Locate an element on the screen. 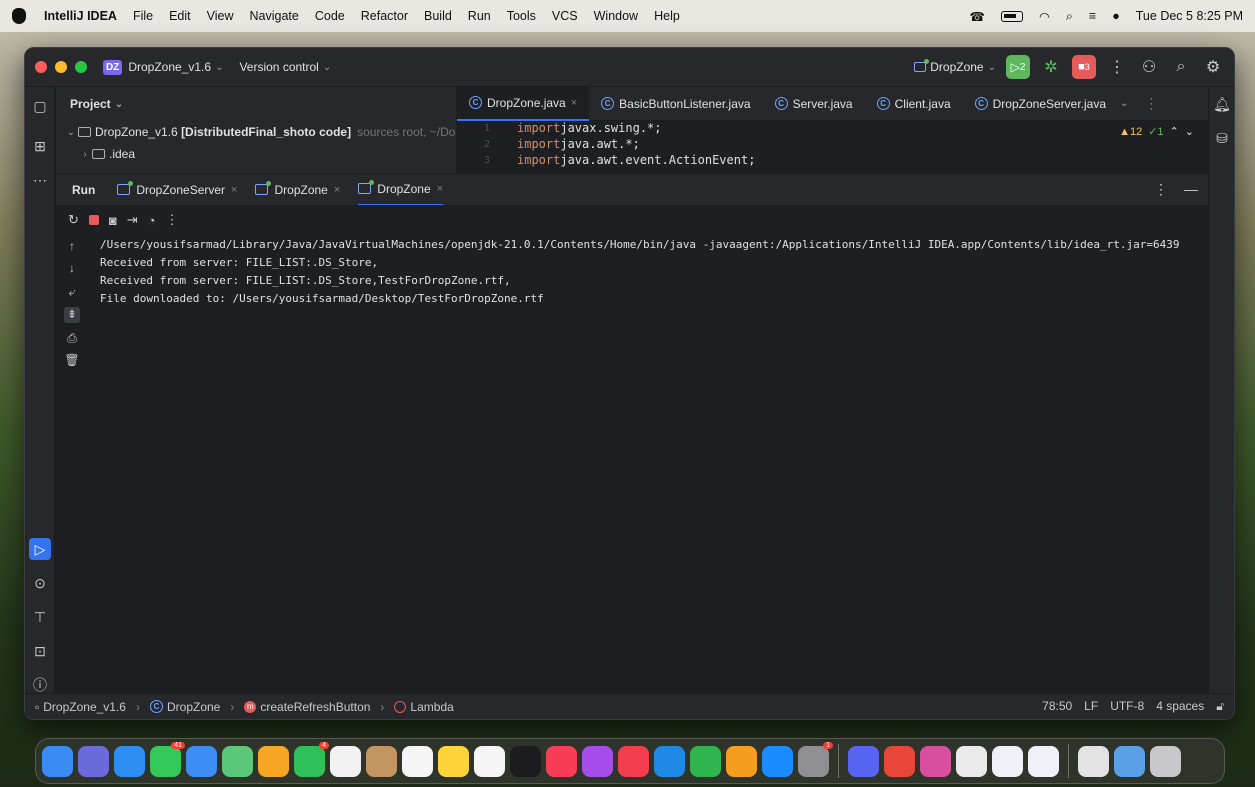 Image resolution: width=1255 pixels, height=787 pixels. dock-downloads-icon is located at coordinates (1129, 761).